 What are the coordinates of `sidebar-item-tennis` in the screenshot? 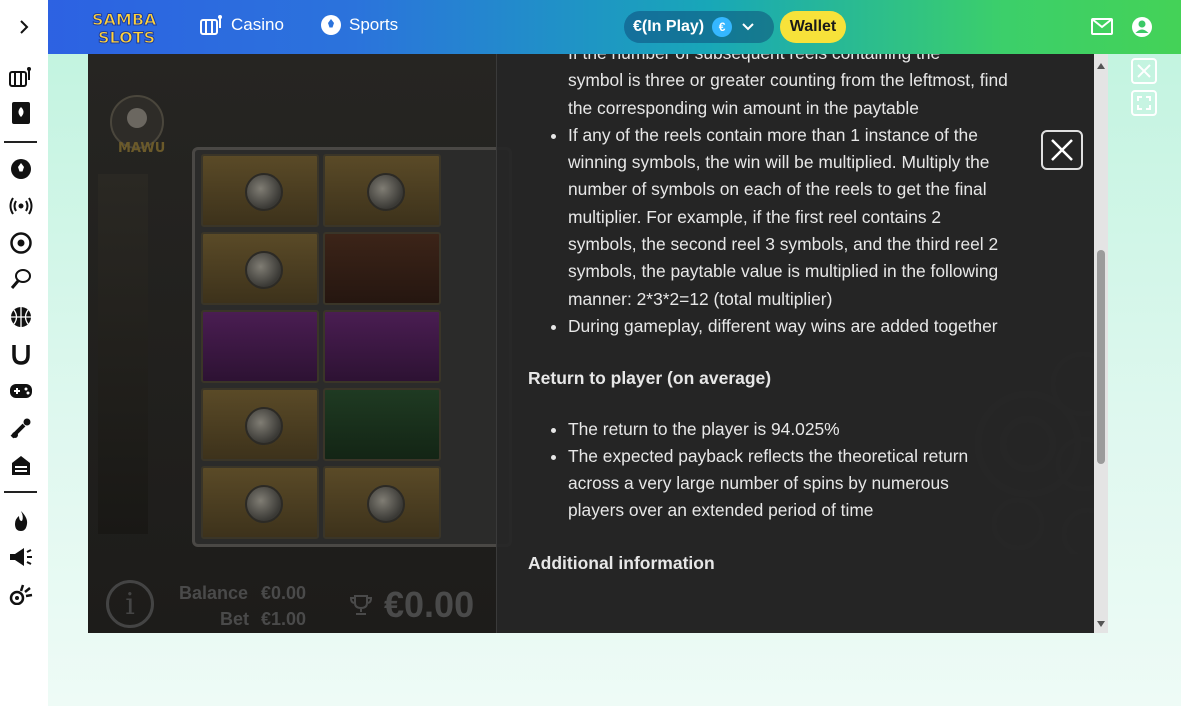 It's located at (21, 279).